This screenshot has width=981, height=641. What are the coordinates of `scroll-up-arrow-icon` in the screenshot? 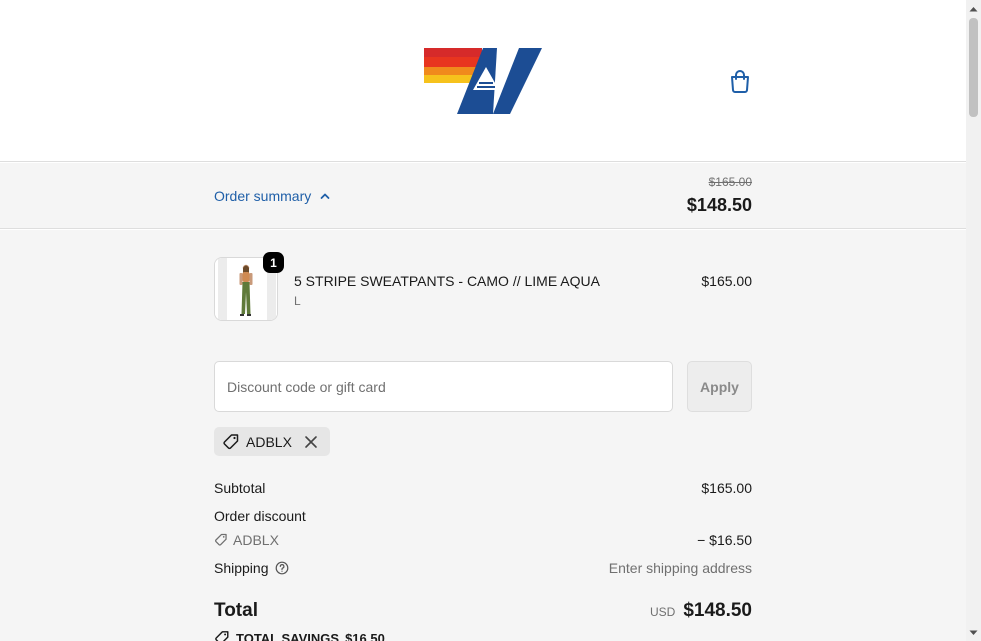 It's located at (973, 8).